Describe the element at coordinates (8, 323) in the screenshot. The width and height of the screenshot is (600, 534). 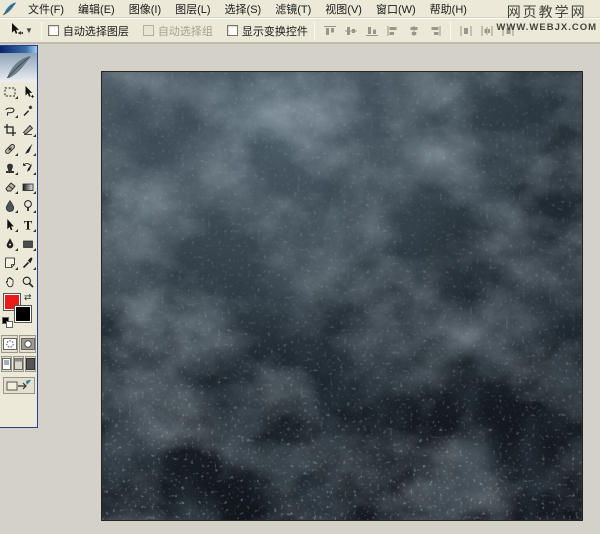
I see `default-colors-icon` at that location.